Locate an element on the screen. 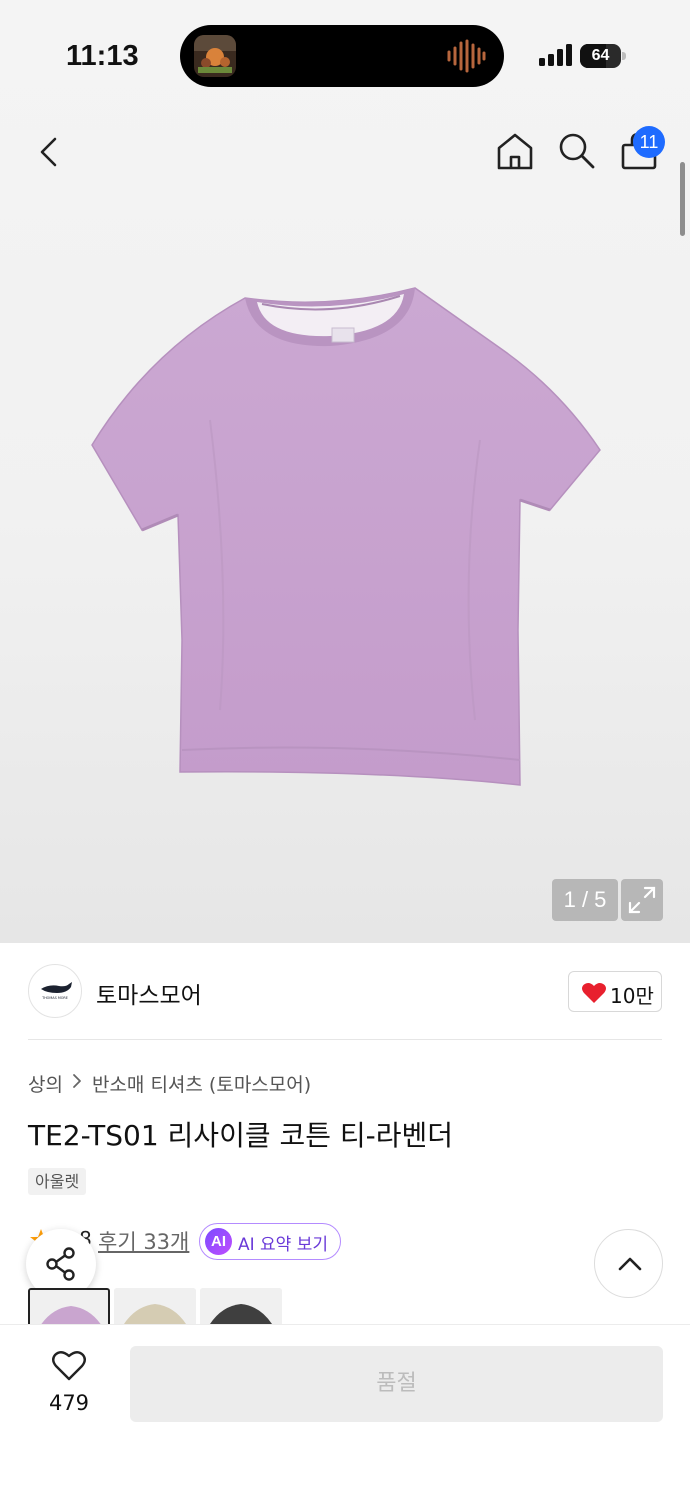  svg-text: THOMAS MORE is located at coordinates (54, 998).